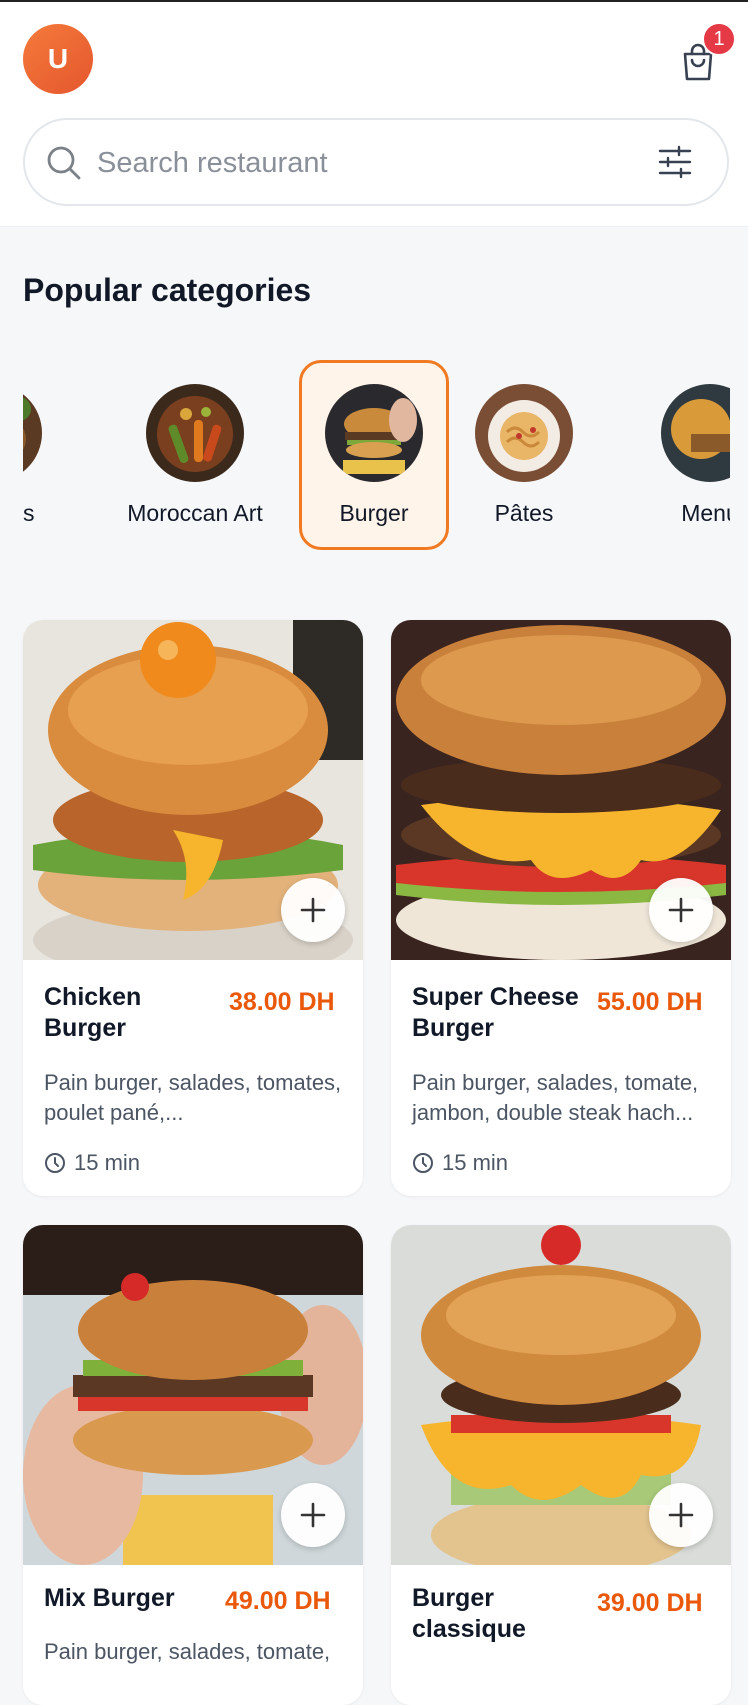  I want to click on cart-count-badge: 1, so click(719, 39).